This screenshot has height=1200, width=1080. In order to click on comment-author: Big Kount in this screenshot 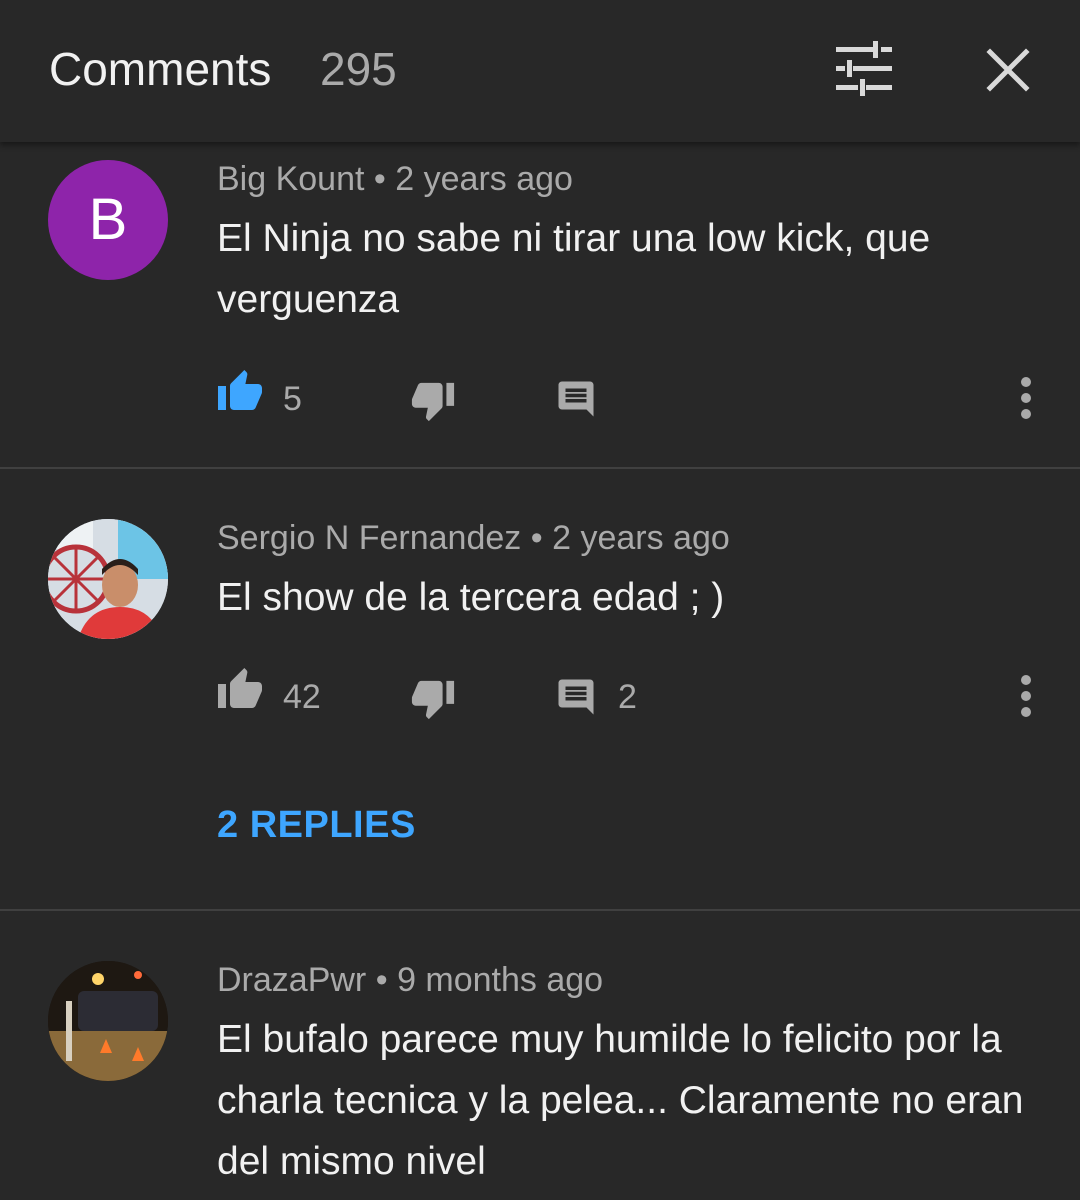, I will do `click(290, 179)`.